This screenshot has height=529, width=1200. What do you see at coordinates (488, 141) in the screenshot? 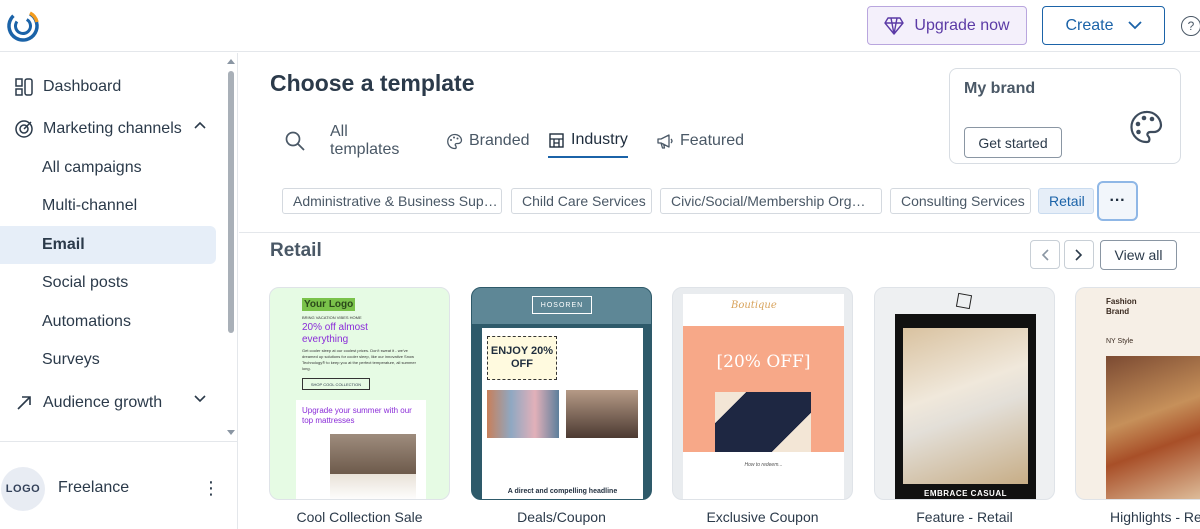
I see `tab-branded: Branded` at bounding box center [488, 141].